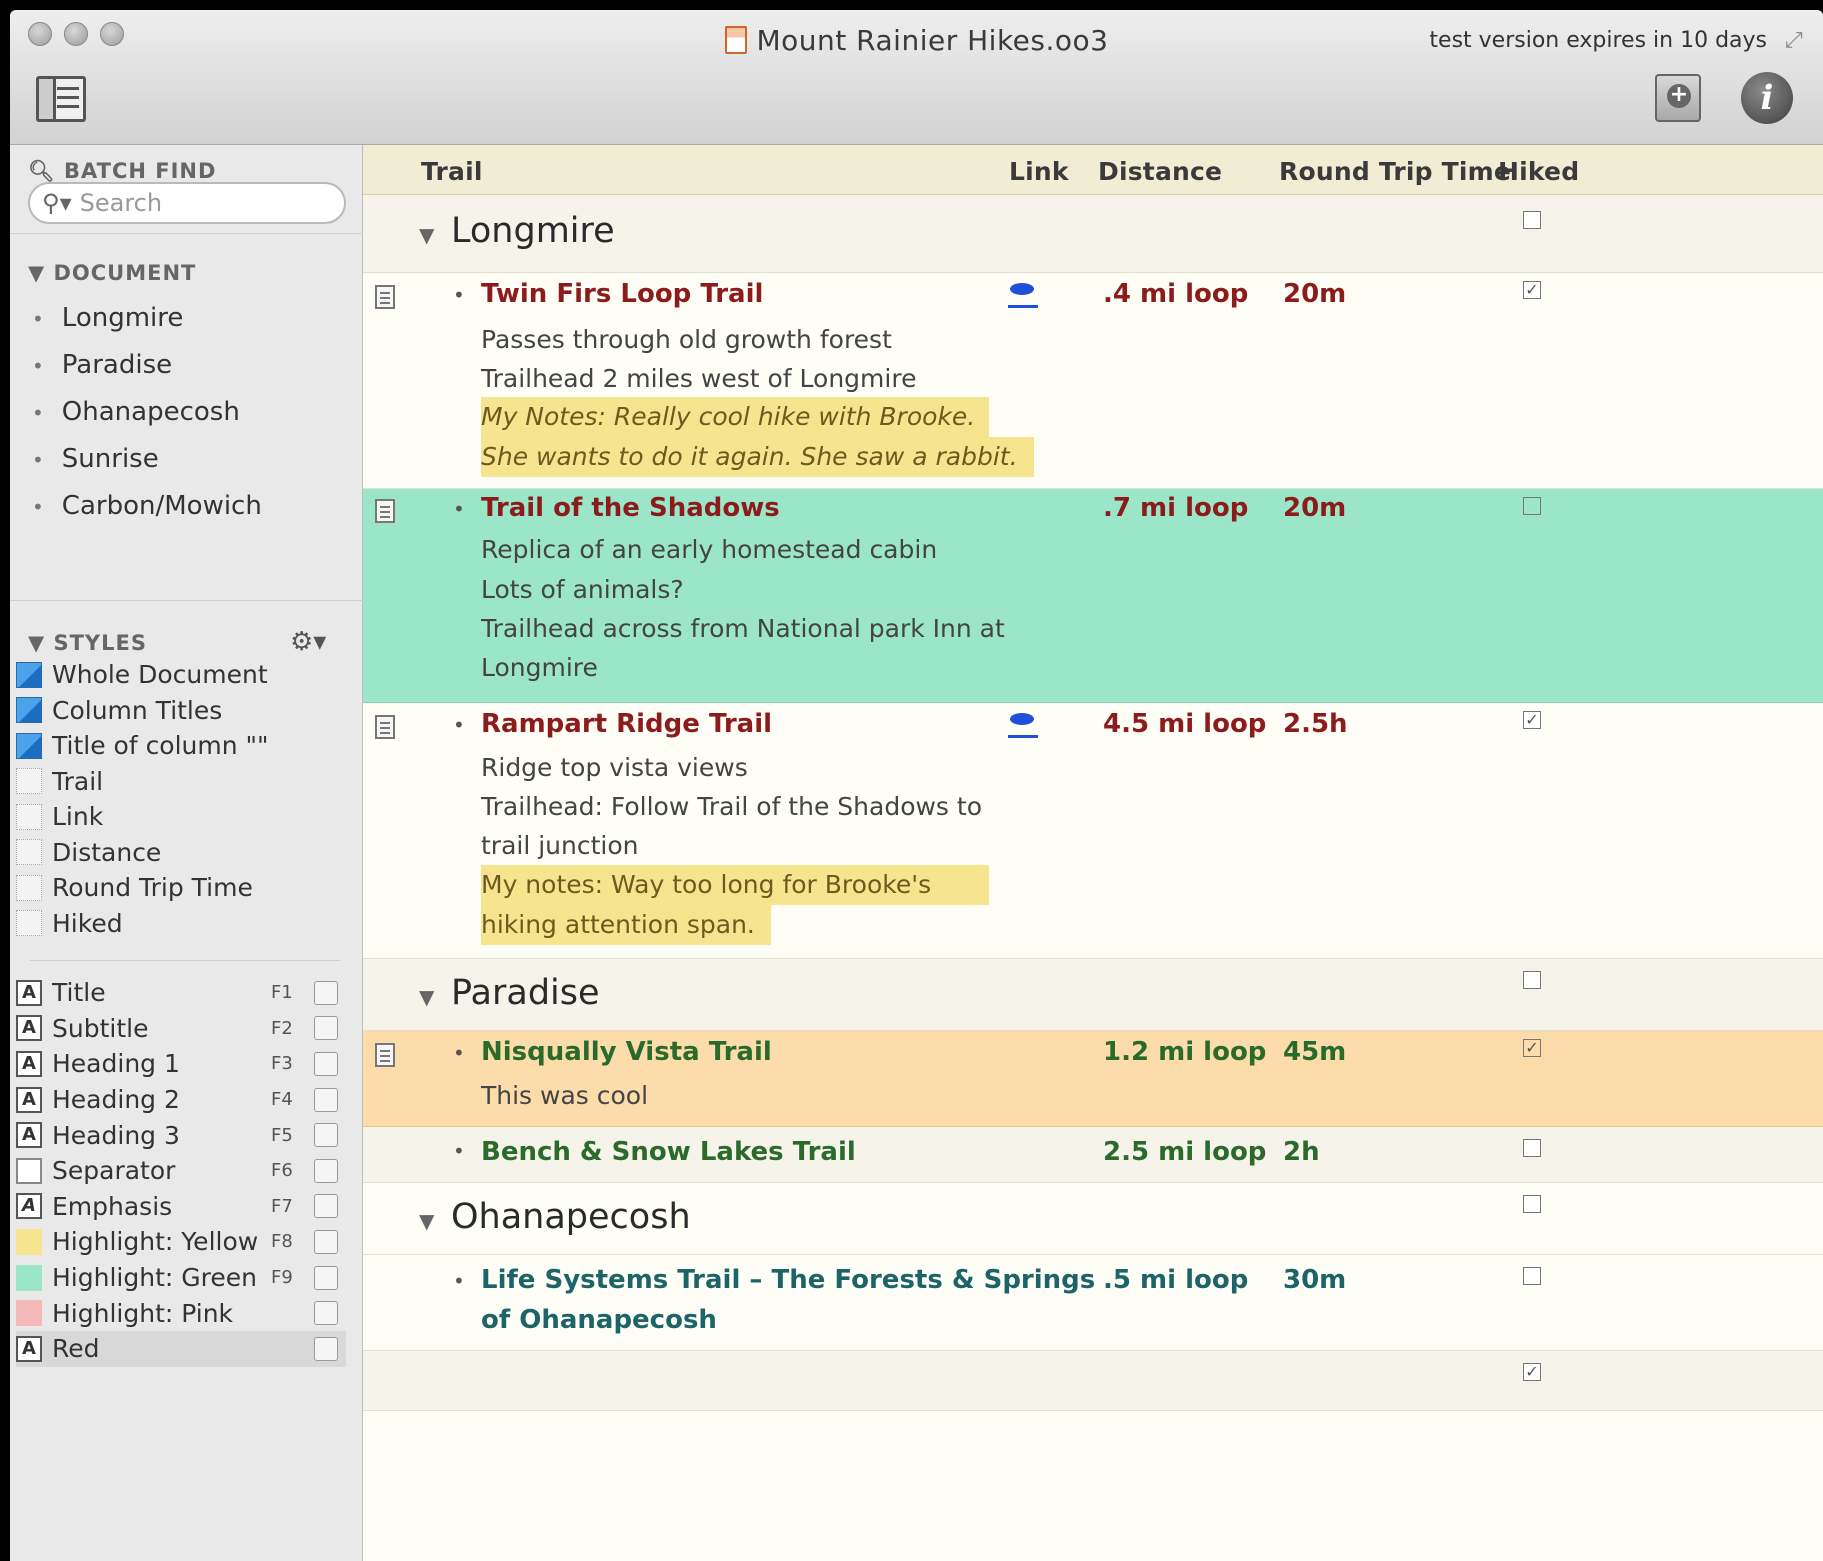 This screenshot has height=1561, width=1823. Describe the element at coordinates (181, 1064) in the screenshot. I see `named-style-heading-1: A Heading 1 F3` at that location.